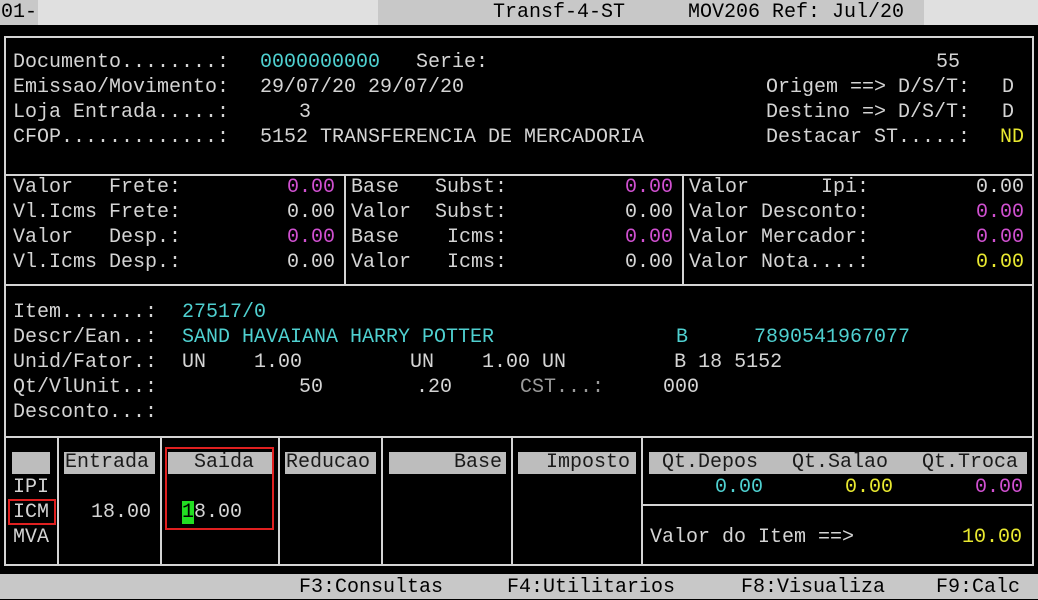  I want to click on descr-label: Descr/Ean..:, so click(85, 337).